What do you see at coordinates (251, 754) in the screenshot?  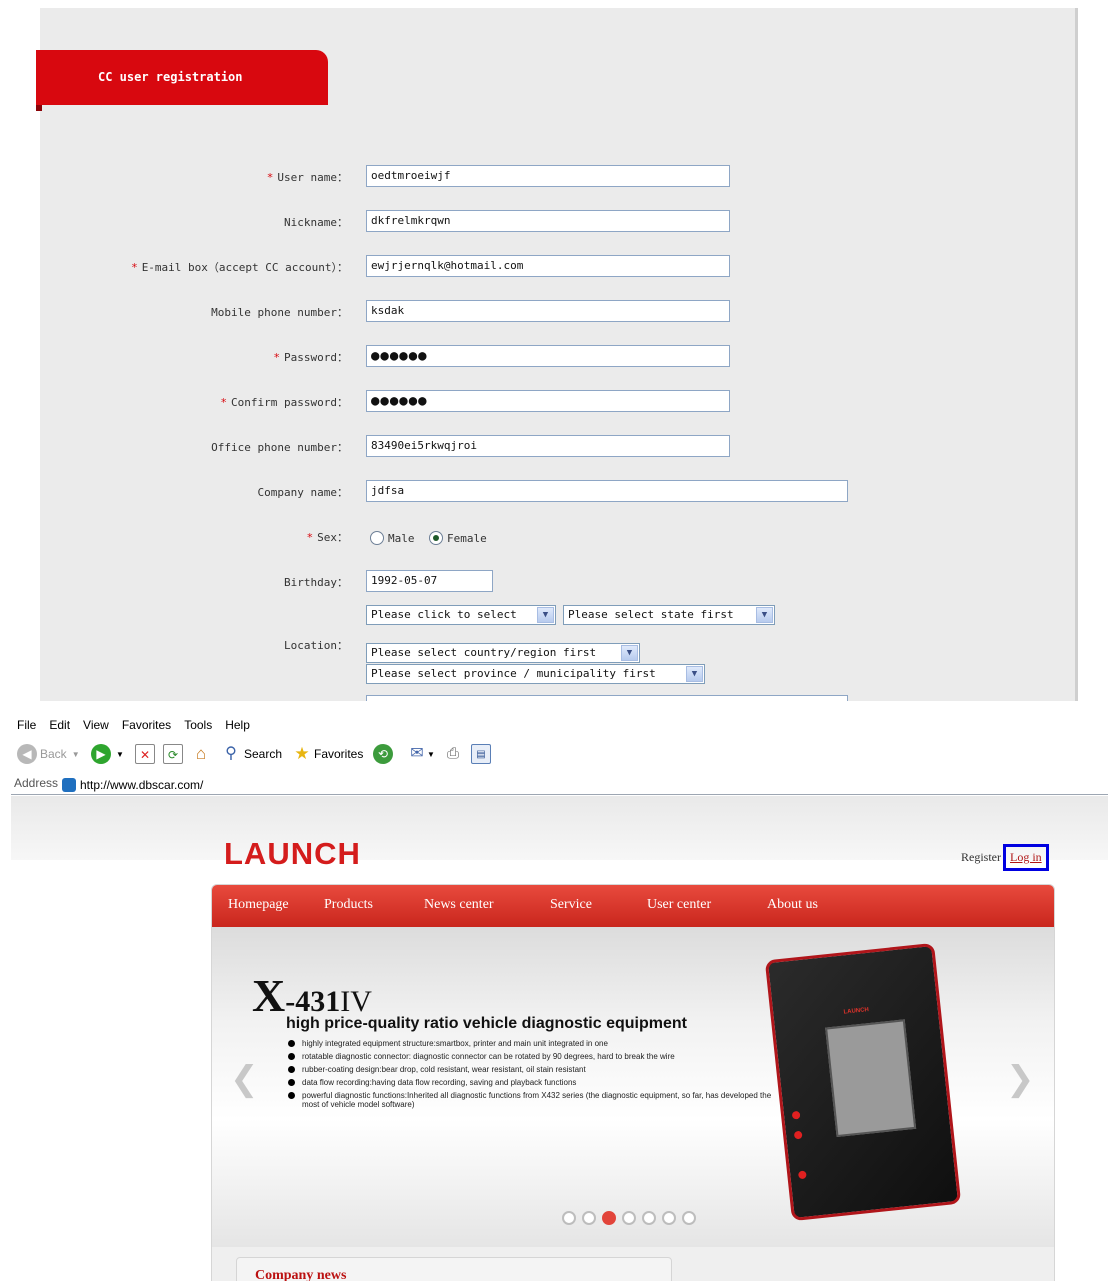 I see `search-button: ⚲ Search` at bounding box center [251, 754].